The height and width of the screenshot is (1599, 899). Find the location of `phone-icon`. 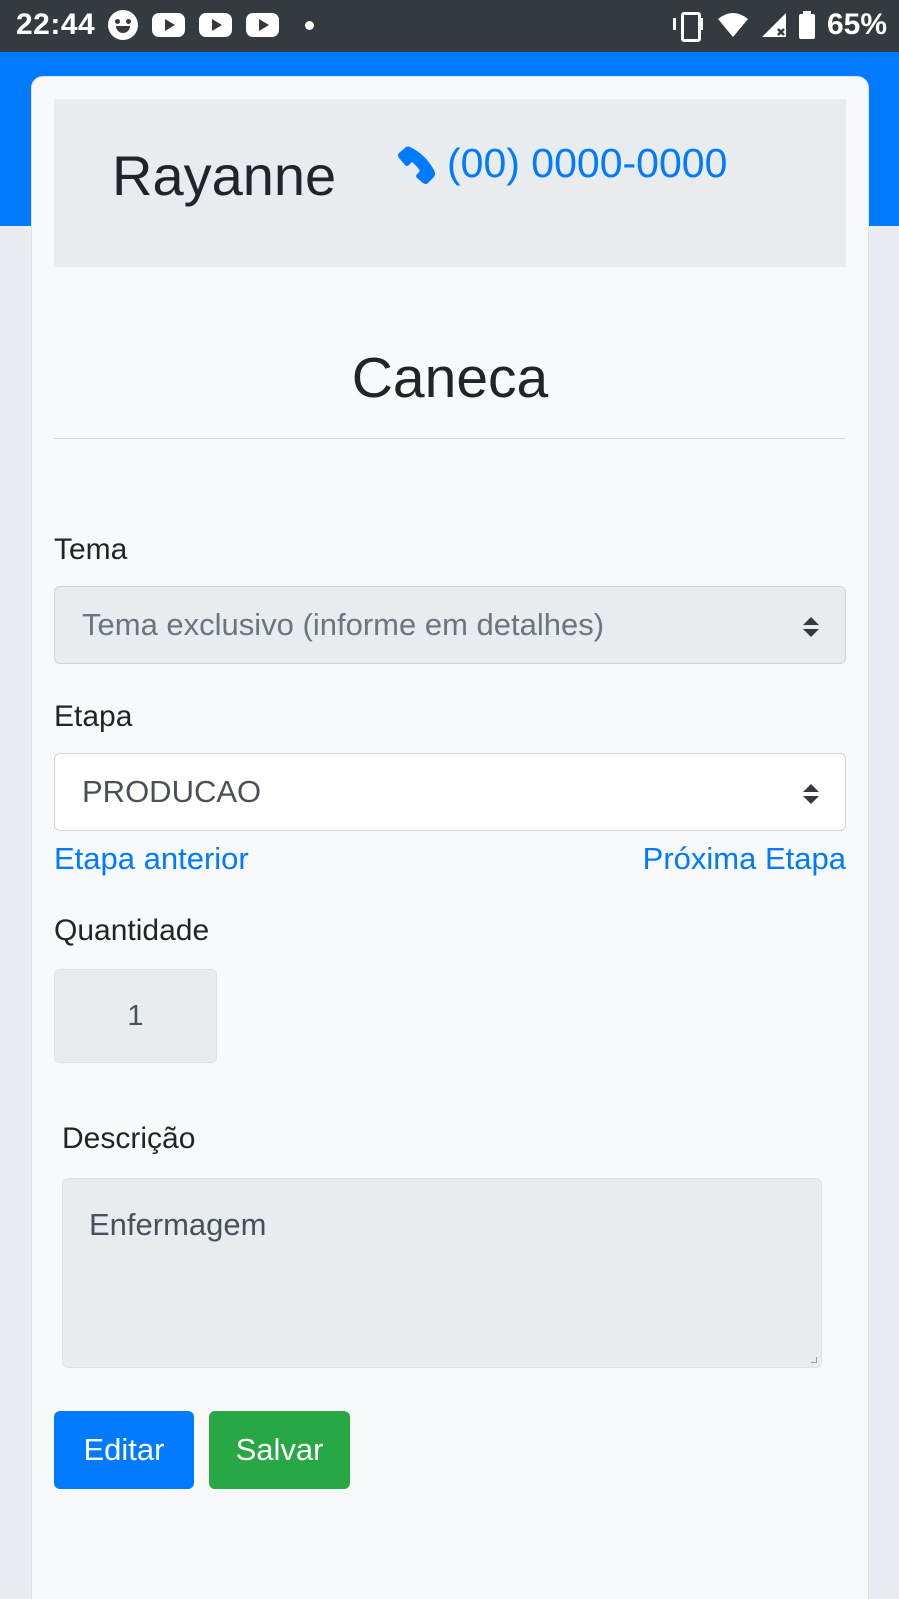

phone-icon is located at coordinates (416, 165).